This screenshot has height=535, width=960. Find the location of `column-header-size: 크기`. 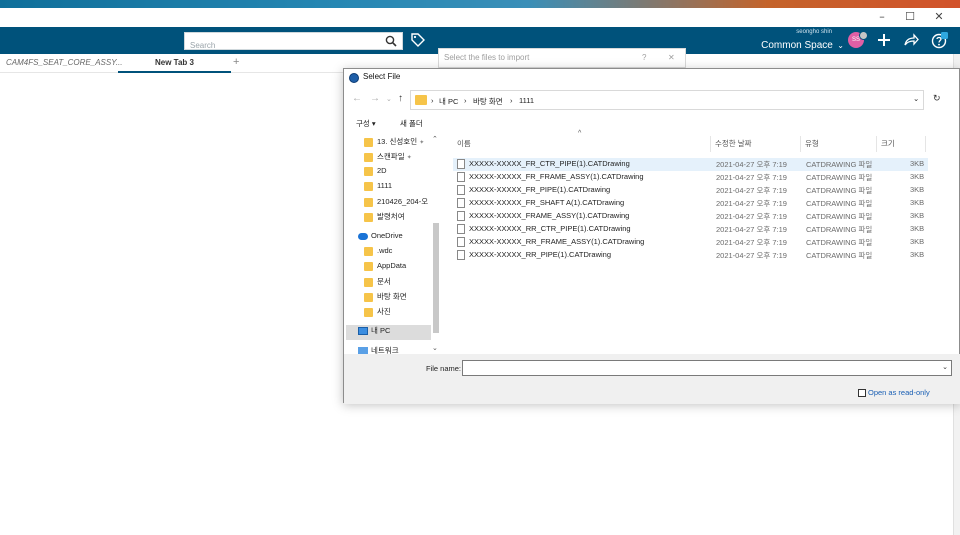

column-header-size: 크기 is located at coordinates (888, 143).